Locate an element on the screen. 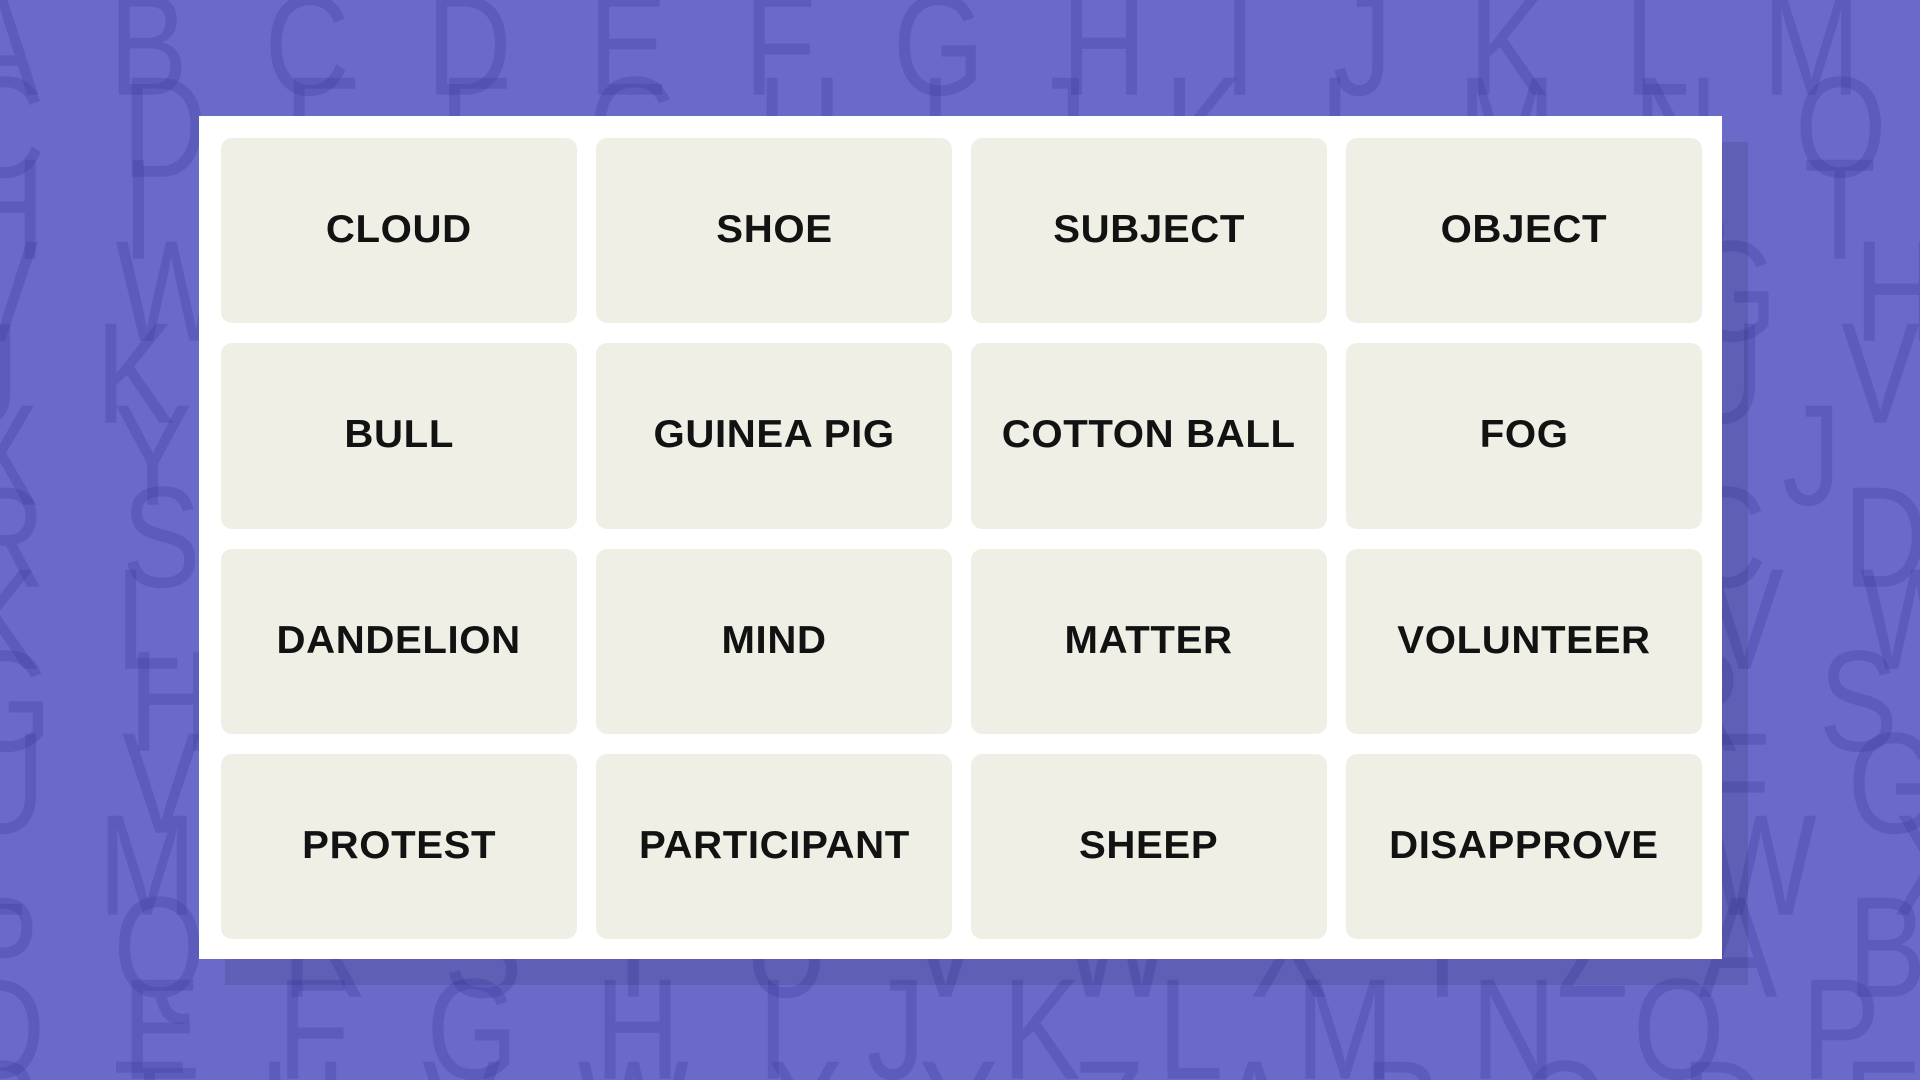 Image resolution: width=1920 pixels, height=1080 pixels. word-tile-label: GUINEA PIG is located at coordinates (774, 435).